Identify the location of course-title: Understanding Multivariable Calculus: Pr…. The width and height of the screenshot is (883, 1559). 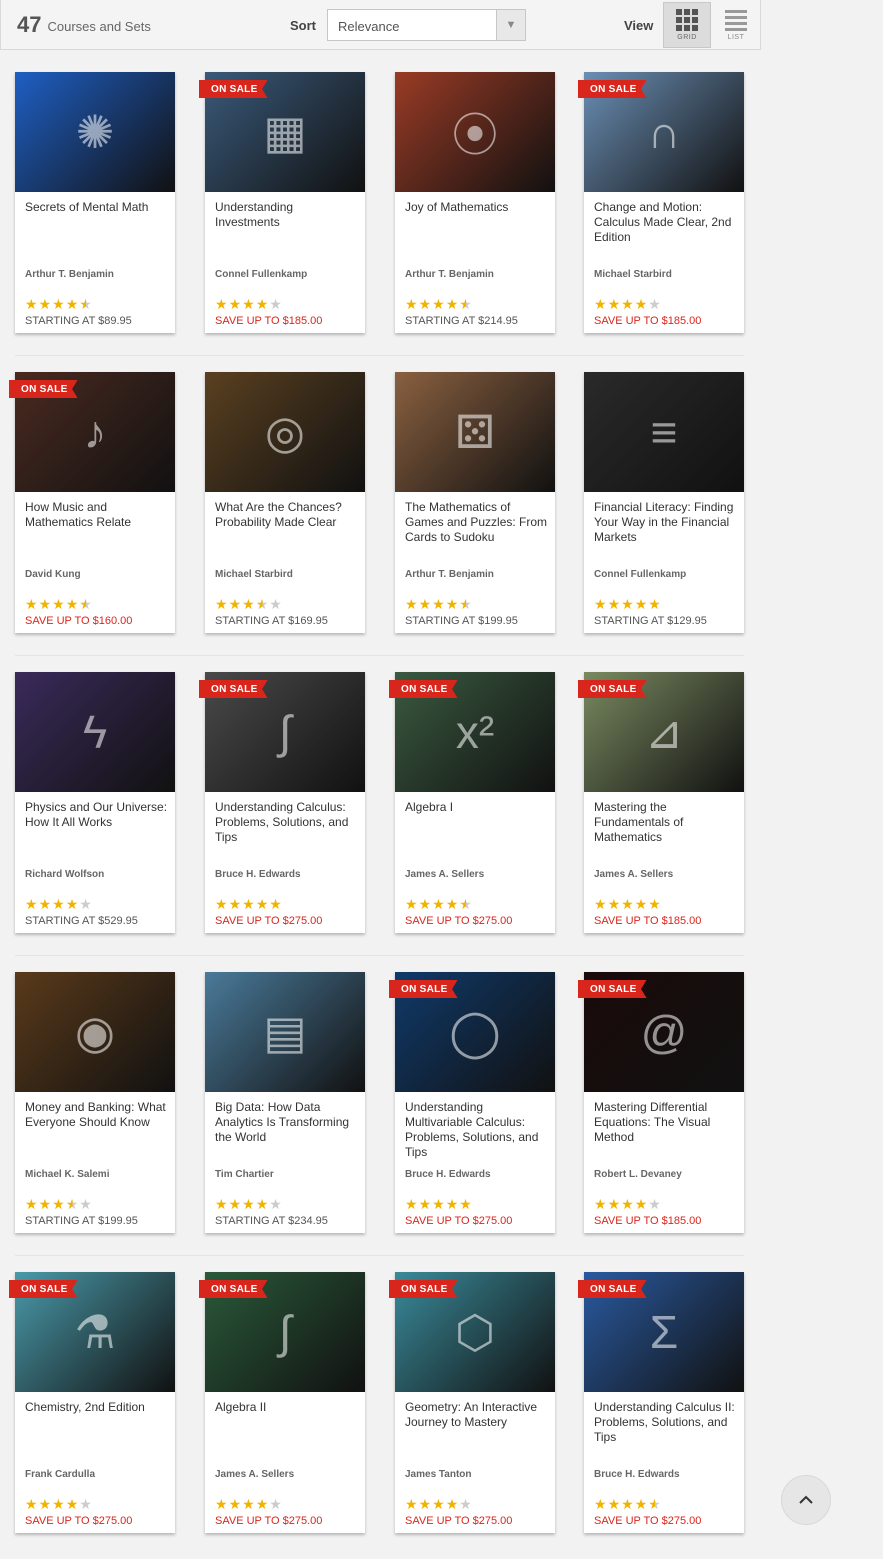
(477, 1130).